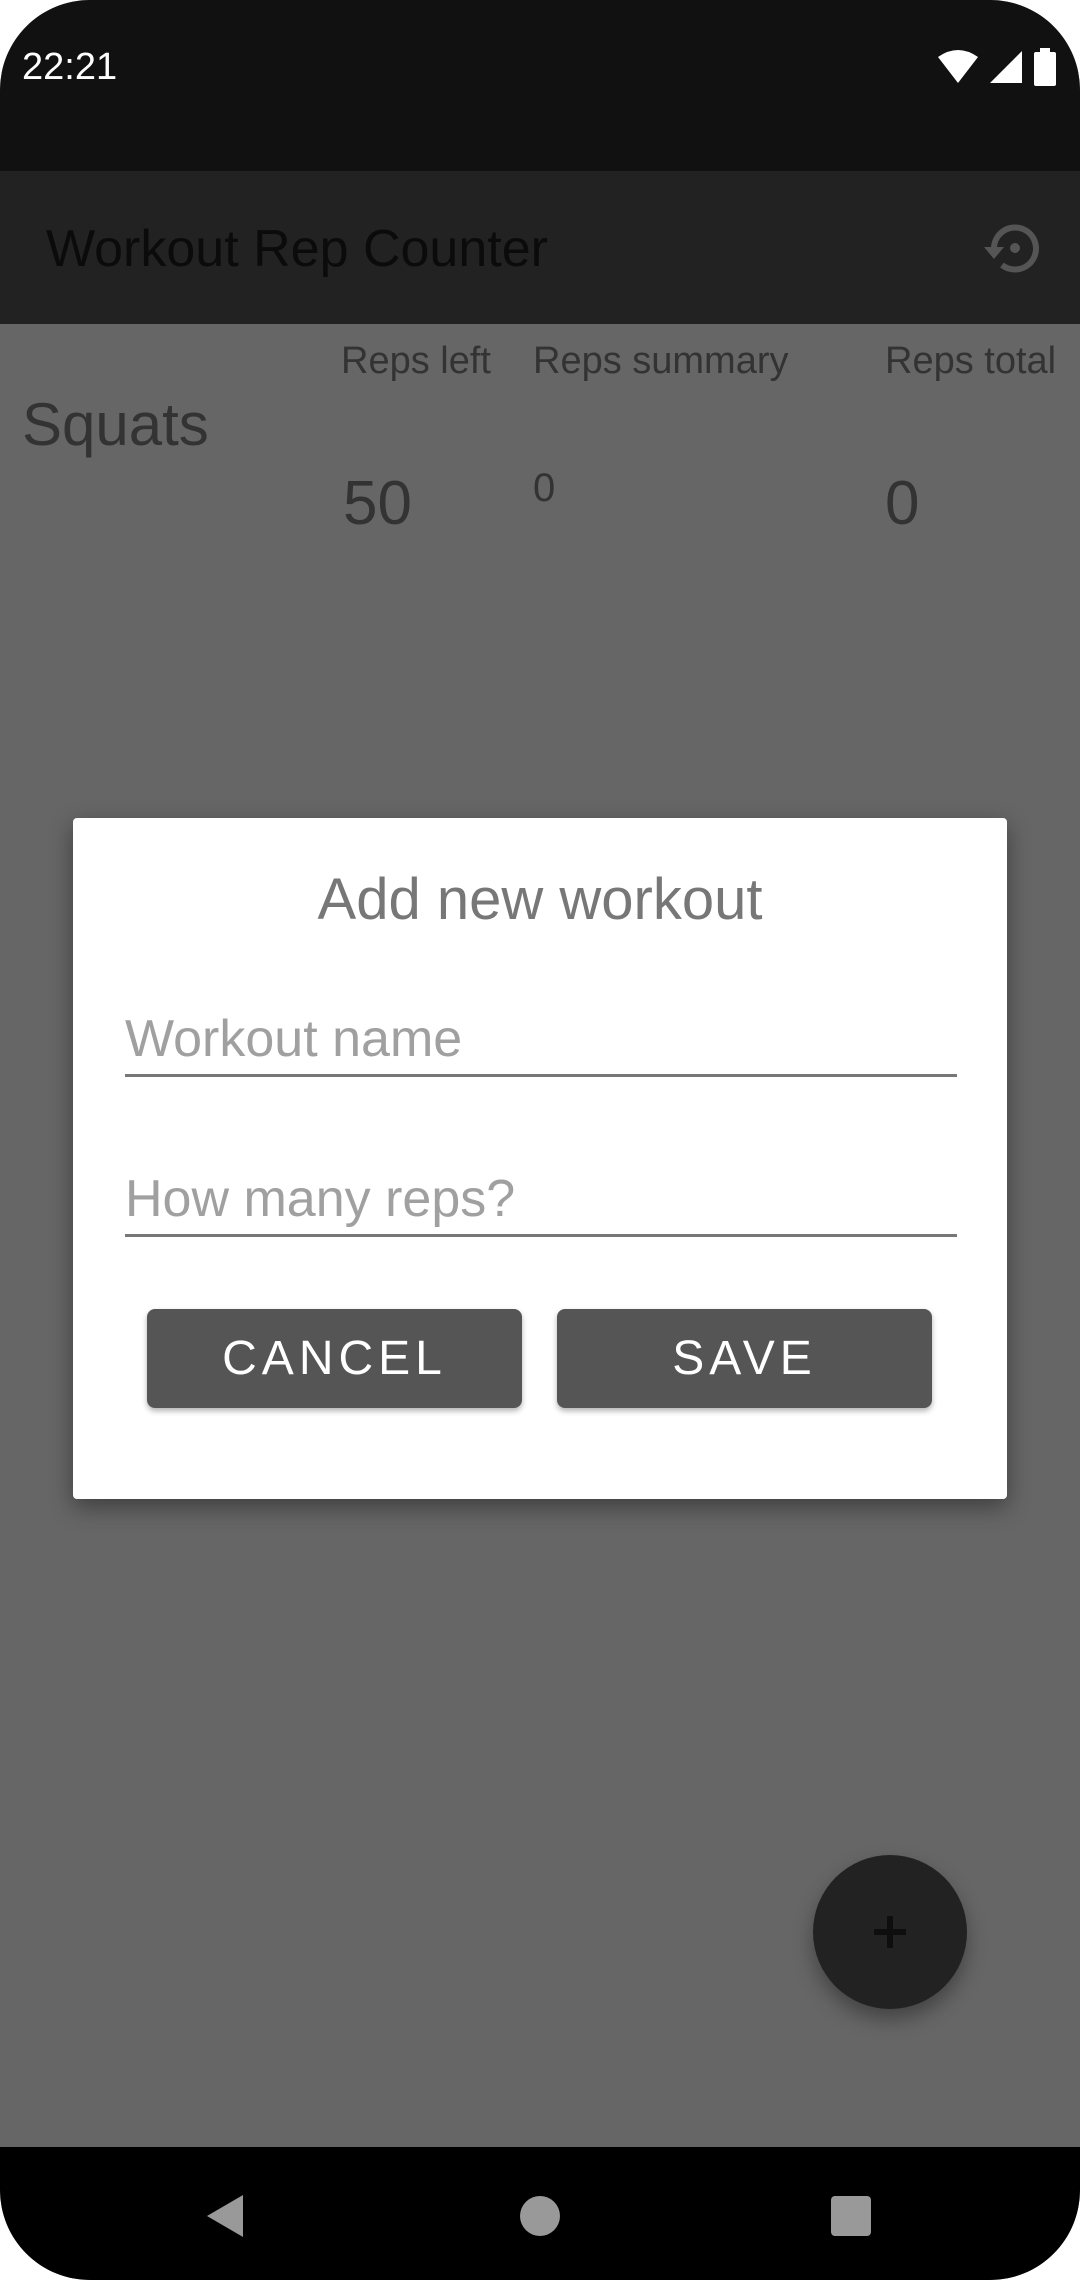 This screenshot has height=2280, width=1080. What do you see at coordinates (377, 503) in the screenshot?
I see `reps-left-value: 50` at bounding box center [377, 503].